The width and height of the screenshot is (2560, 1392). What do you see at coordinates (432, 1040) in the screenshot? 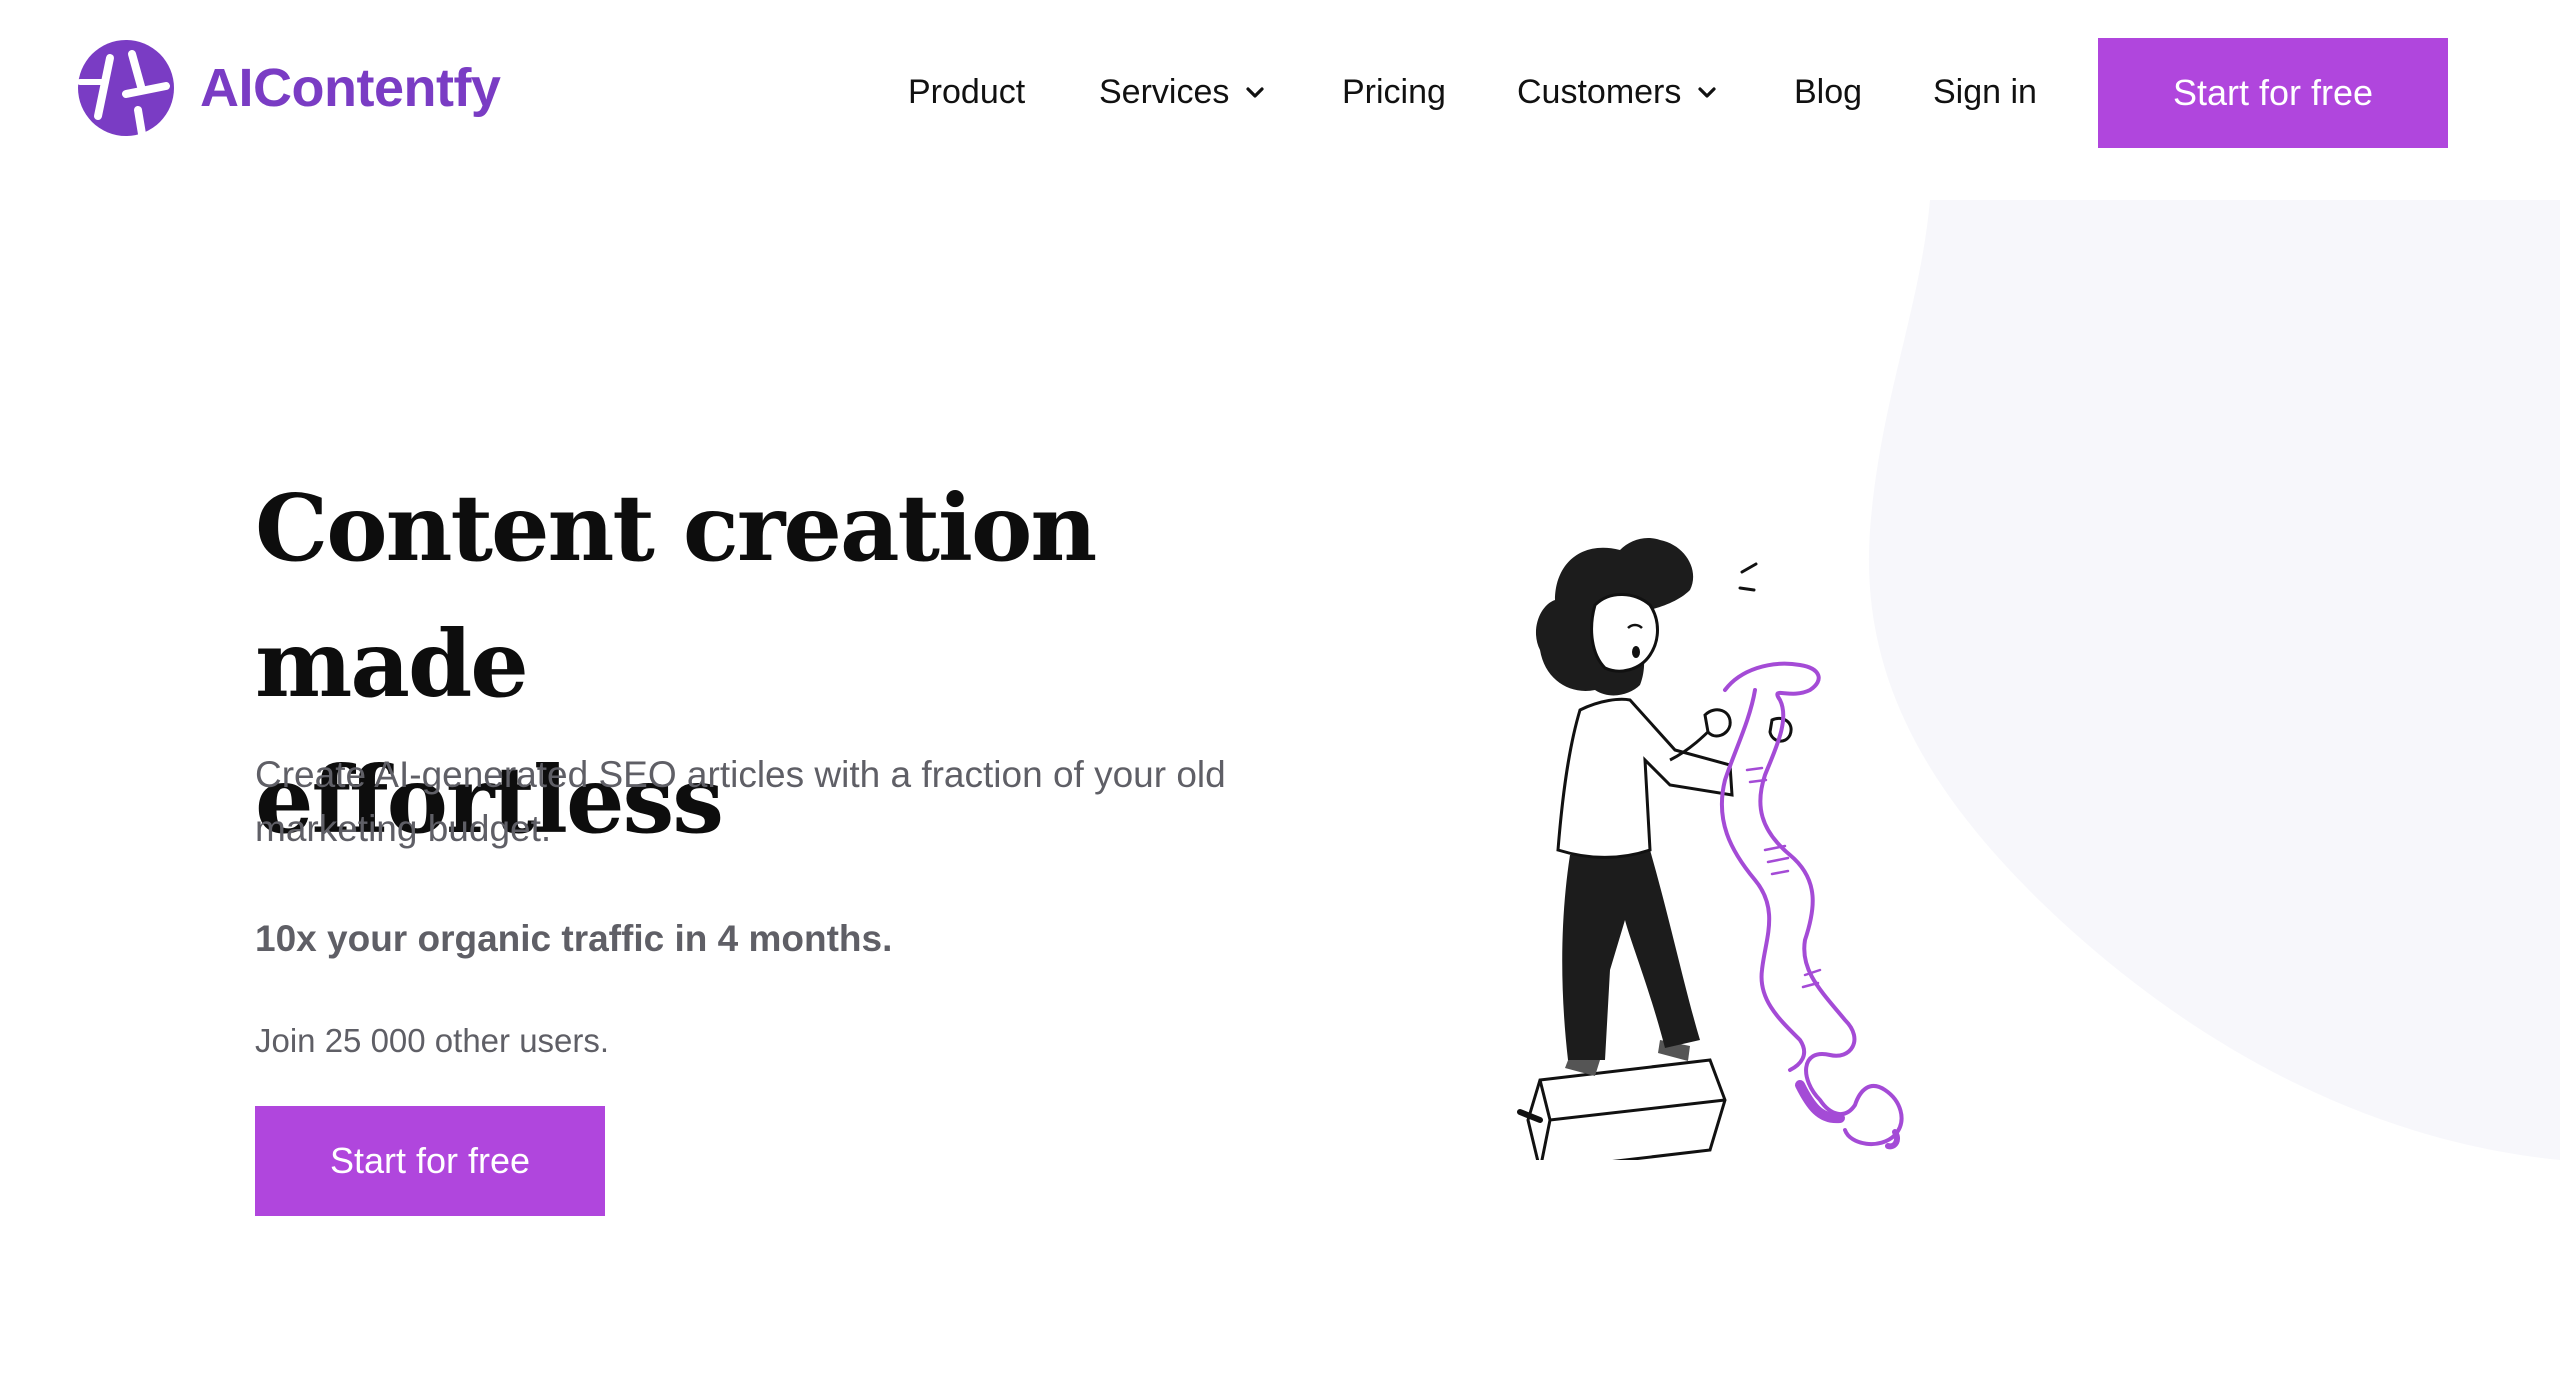
I see `social-proof: Join 25 000 other users.` at bounding box center [432, 1040].